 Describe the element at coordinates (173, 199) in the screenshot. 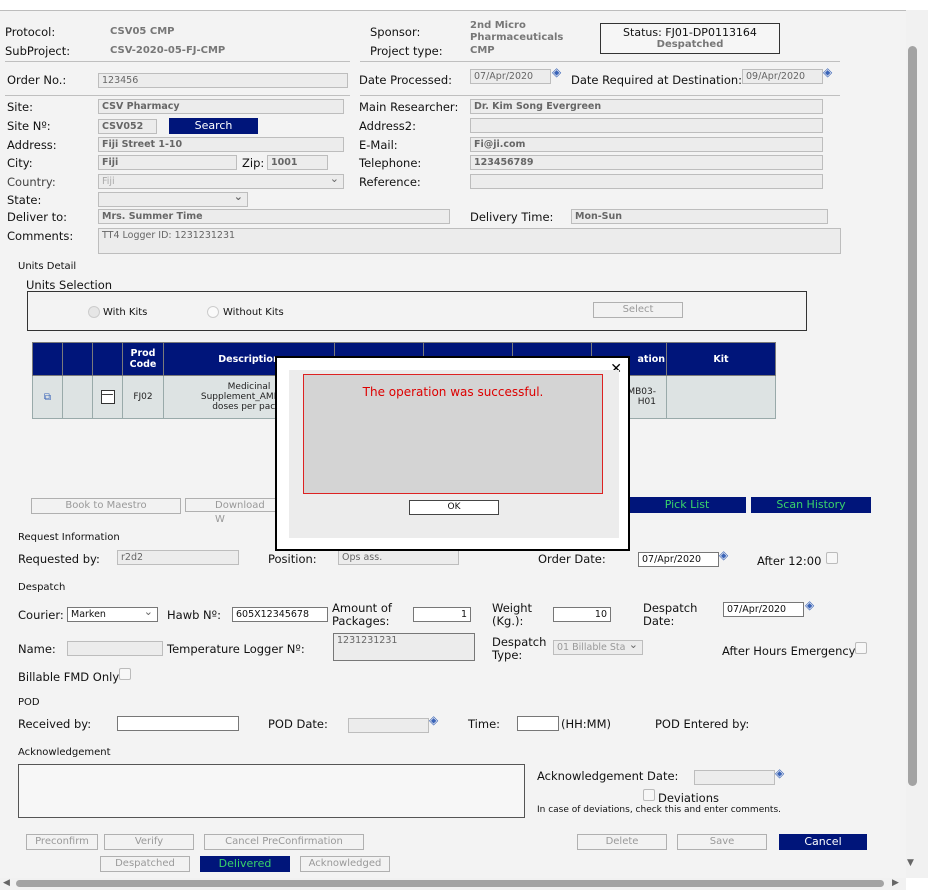

I see `state-select` at that location.